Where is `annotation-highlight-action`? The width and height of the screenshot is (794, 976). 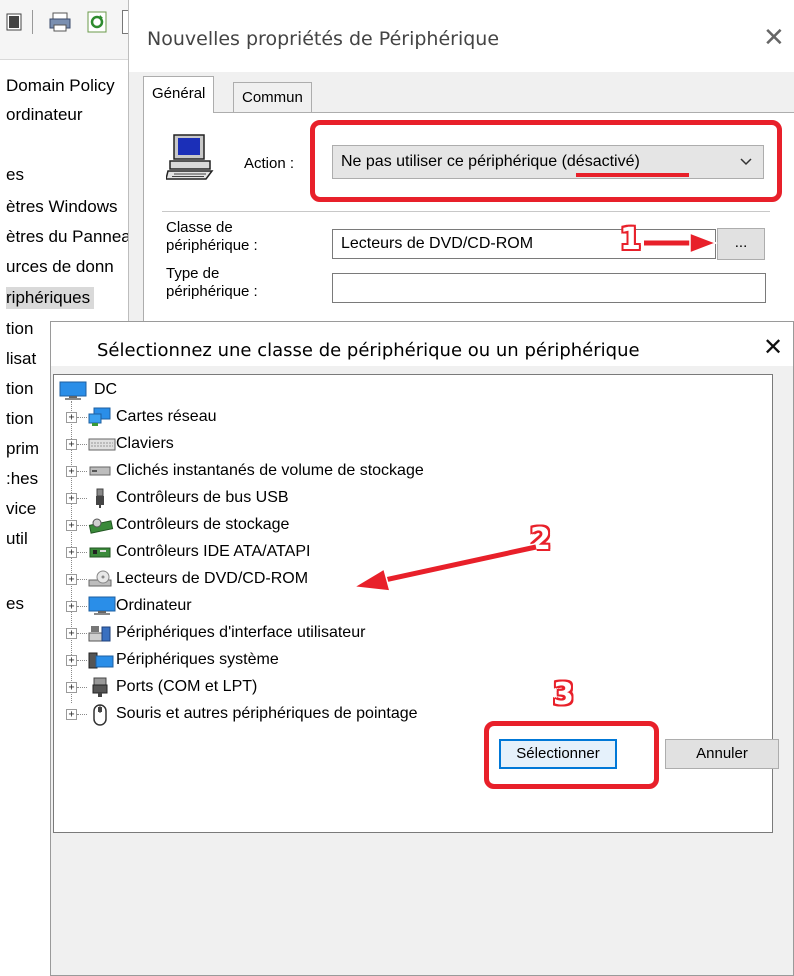 annotation-highlight-action is located at coordinates (546, 161).